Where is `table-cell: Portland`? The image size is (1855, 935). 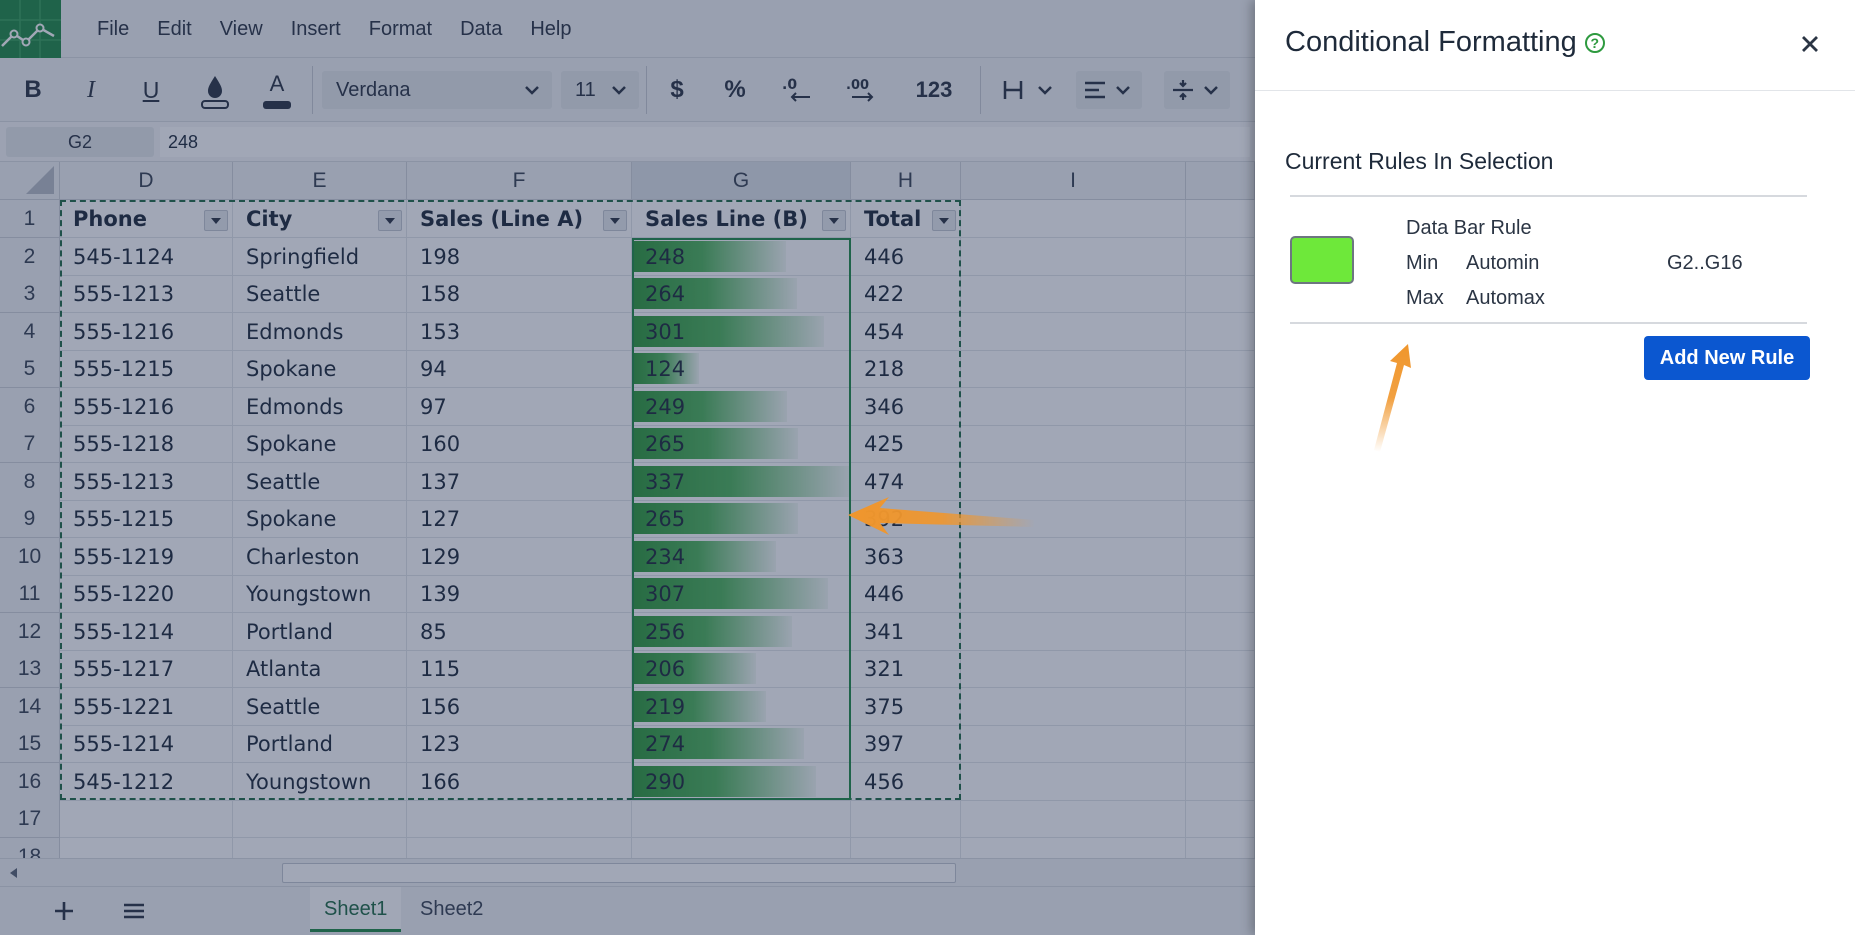
table-cell: Portland is located at coordinates (320, 631).